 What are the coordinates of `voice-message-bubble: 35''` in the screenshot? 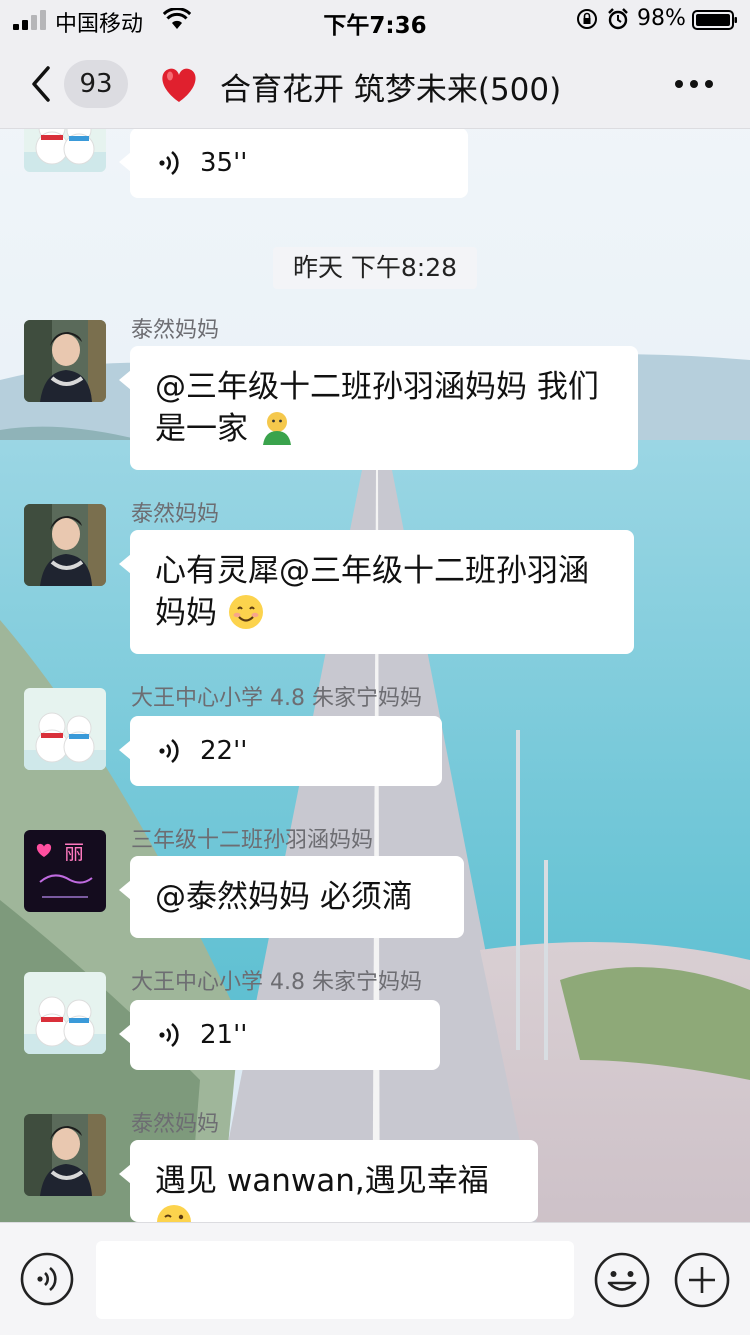 It's located at (293, 163).